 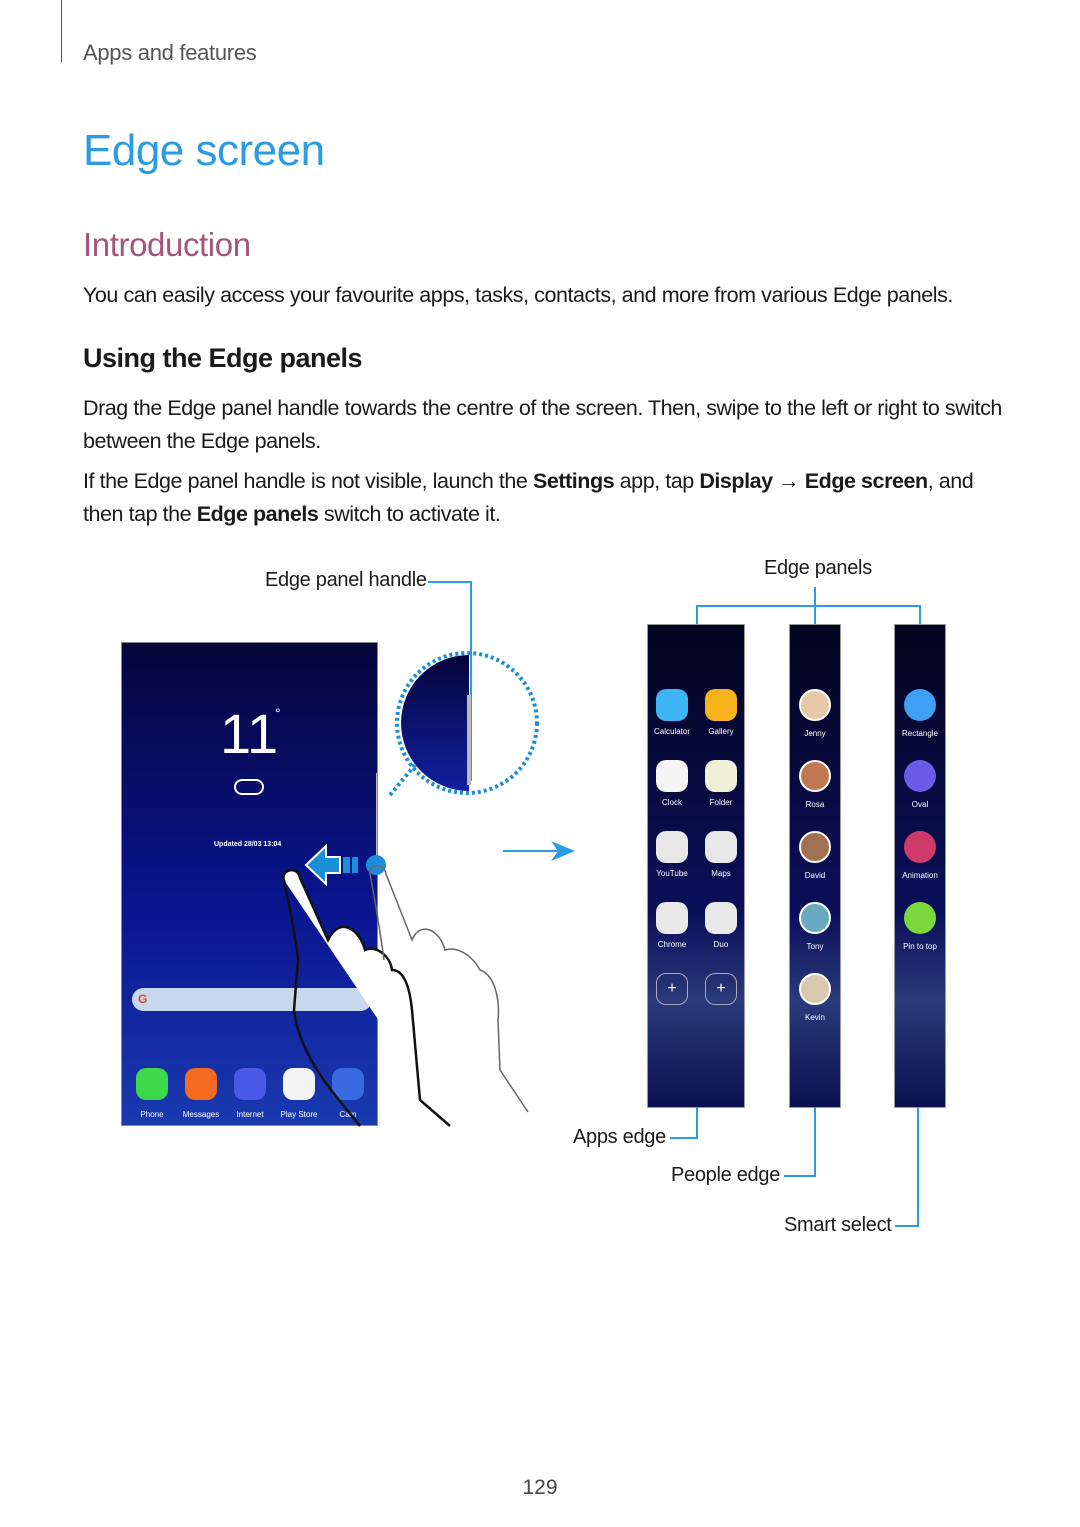 What do you see at coordinates (463, 724) in the screenshot?
I see `magnified-handle-callout` at bounding box center [463, 724].